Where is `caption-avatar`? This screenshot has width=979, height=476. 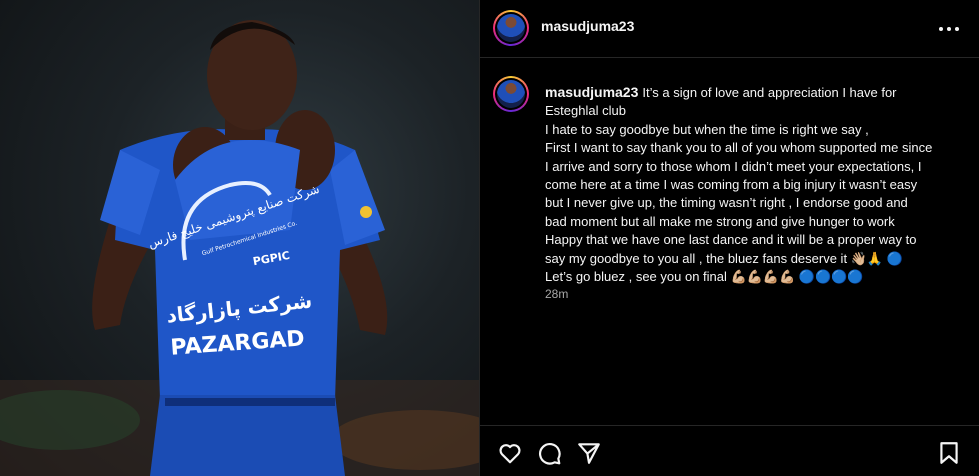 caption-avatar is located at coordinates (511, 94).